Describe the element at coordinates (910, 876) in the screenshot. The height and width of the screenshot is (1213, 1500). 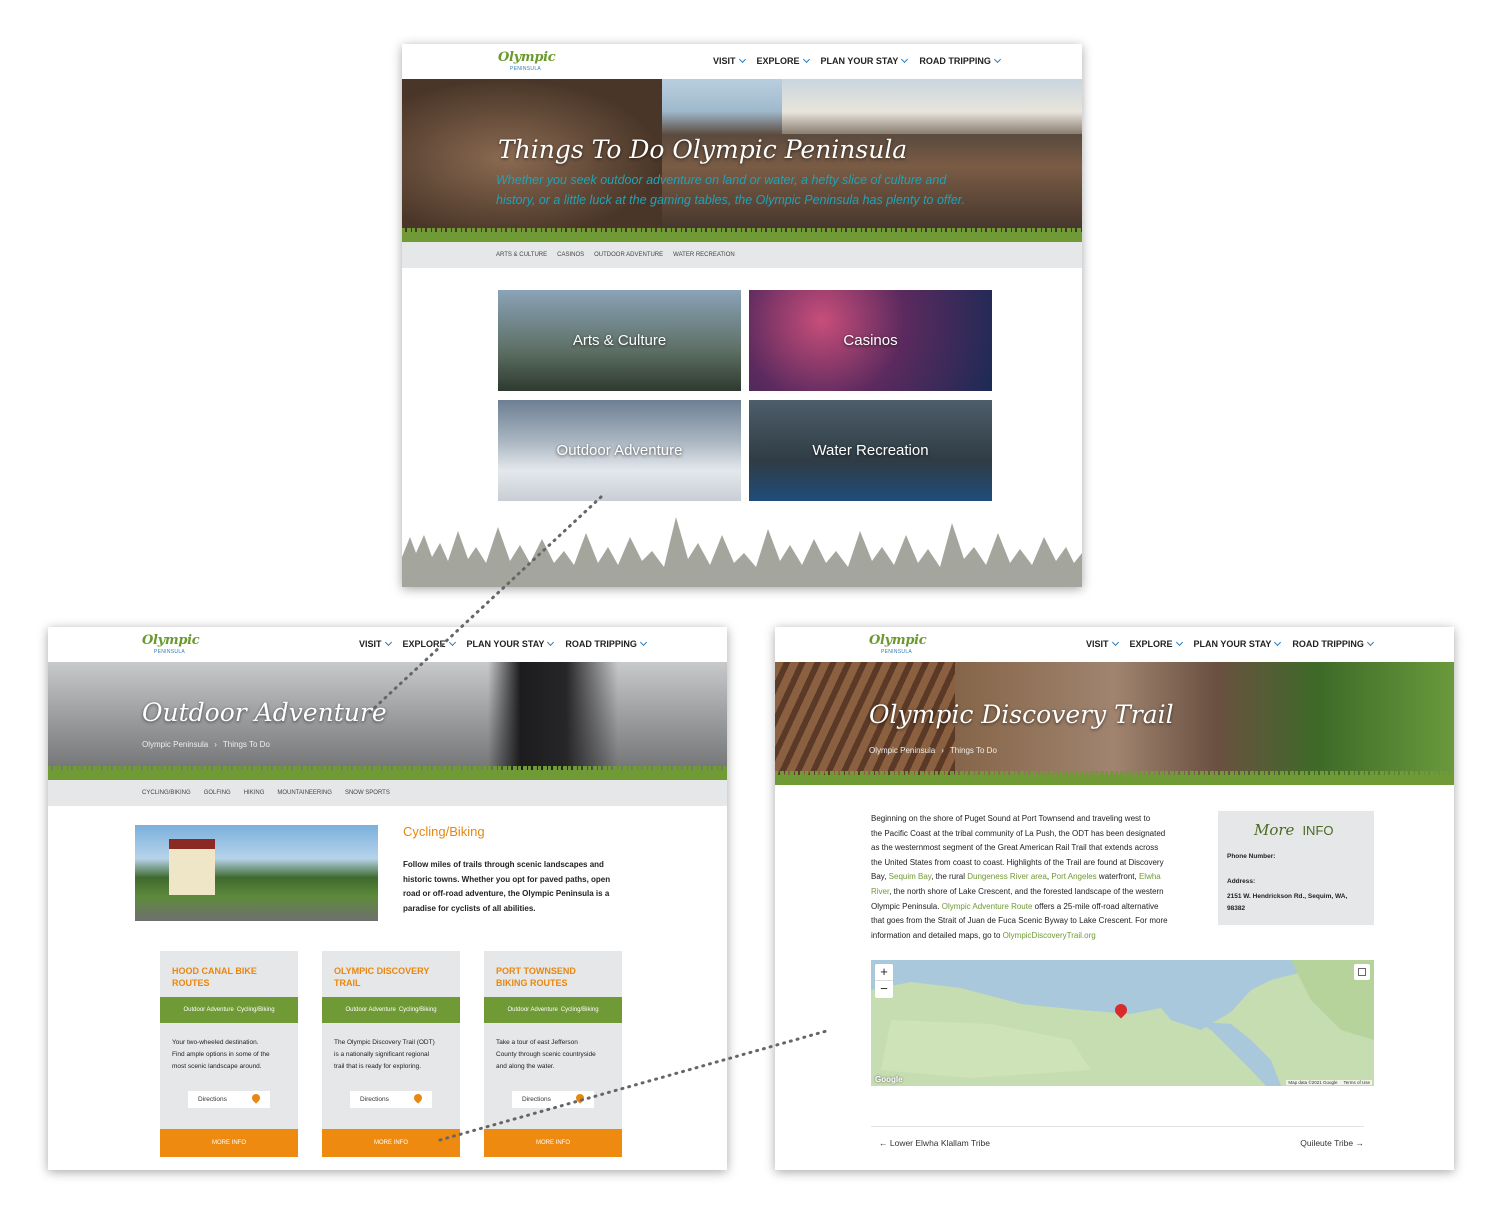
I see `link-sequim-bay: Sequim Bay` at that location.